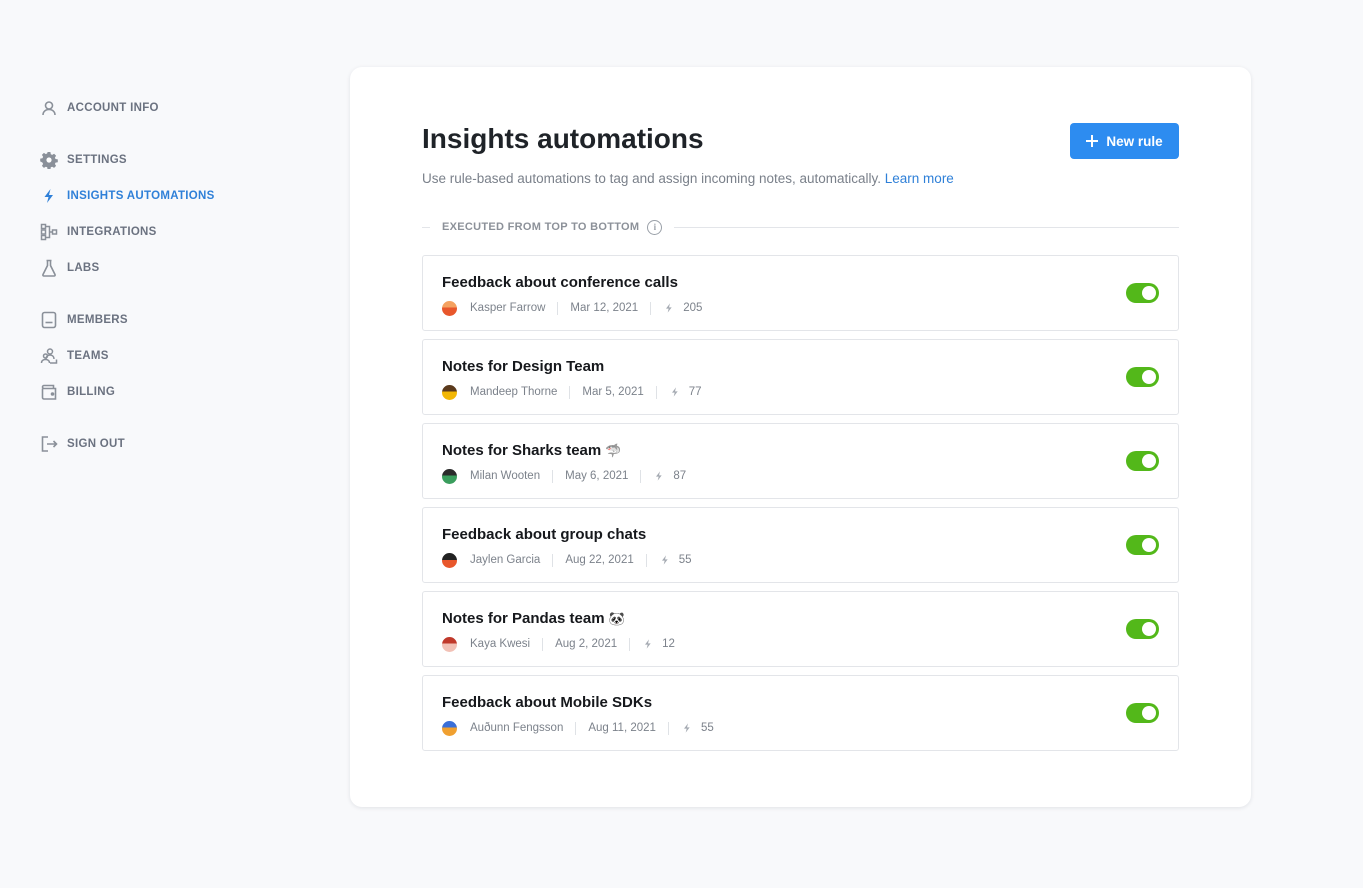  What do you see at coordinates (655, 227) in the screenshot?
I see `info-icon: i` at bounding box center [655, 227].